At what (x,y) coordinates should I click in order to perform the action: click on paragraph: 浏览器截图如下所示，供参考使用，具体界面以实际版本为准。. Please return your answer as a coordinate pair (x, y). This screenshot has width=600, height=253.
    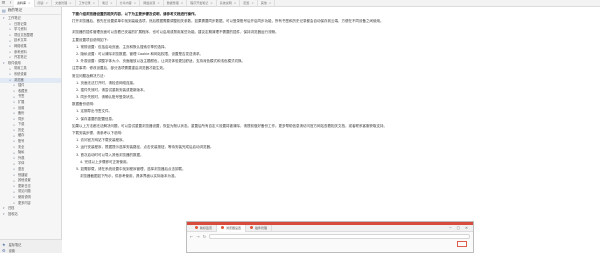
    Looking at the image, I should click on (129, 176).